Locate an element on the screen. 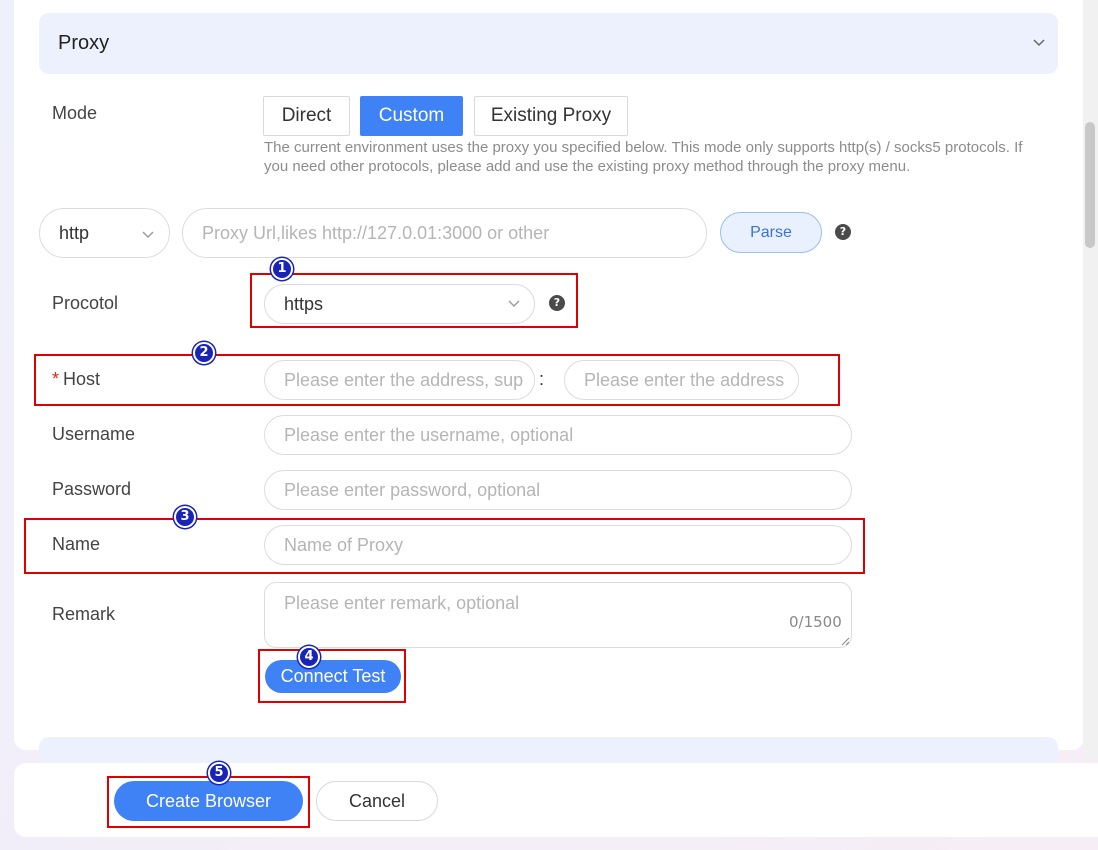 This screenshot has width=1098, height=850. step-marker-1: 1 is located at coordinates (282, 269).